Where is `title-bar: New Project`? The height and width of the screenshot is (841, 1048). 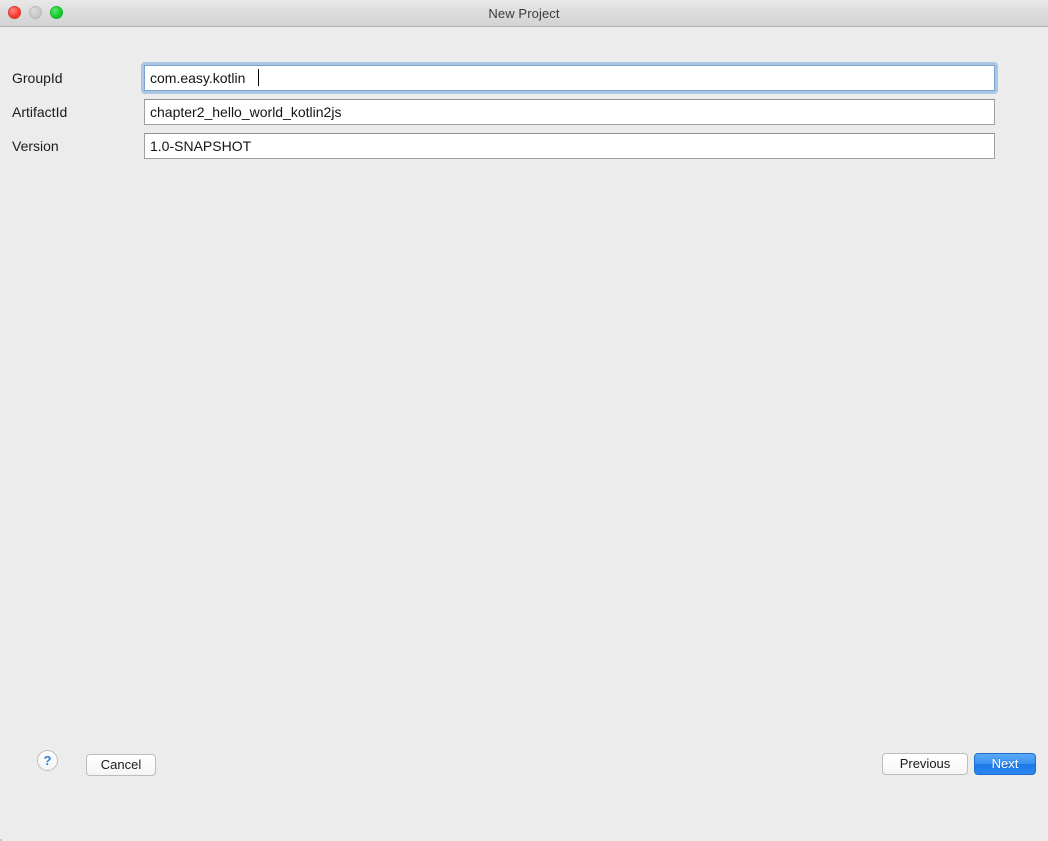
title-bar: New Project is located at coordinates (524, 13).